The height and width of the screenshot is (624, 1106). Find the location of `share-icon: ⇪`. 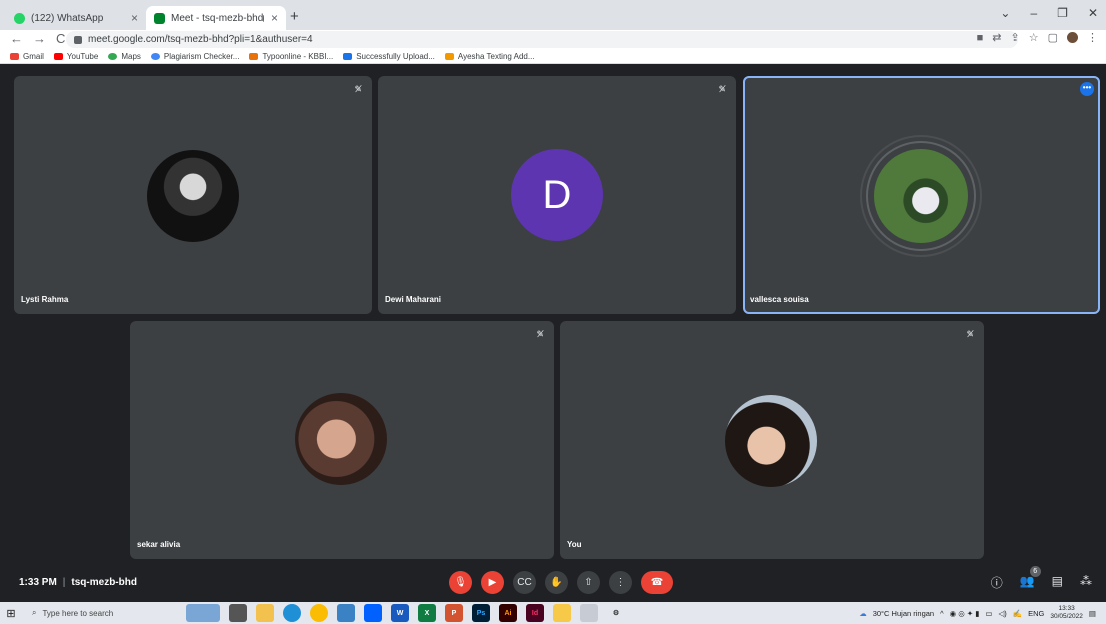

share-icon: ⇪ is located at coordinates (1015, 37).